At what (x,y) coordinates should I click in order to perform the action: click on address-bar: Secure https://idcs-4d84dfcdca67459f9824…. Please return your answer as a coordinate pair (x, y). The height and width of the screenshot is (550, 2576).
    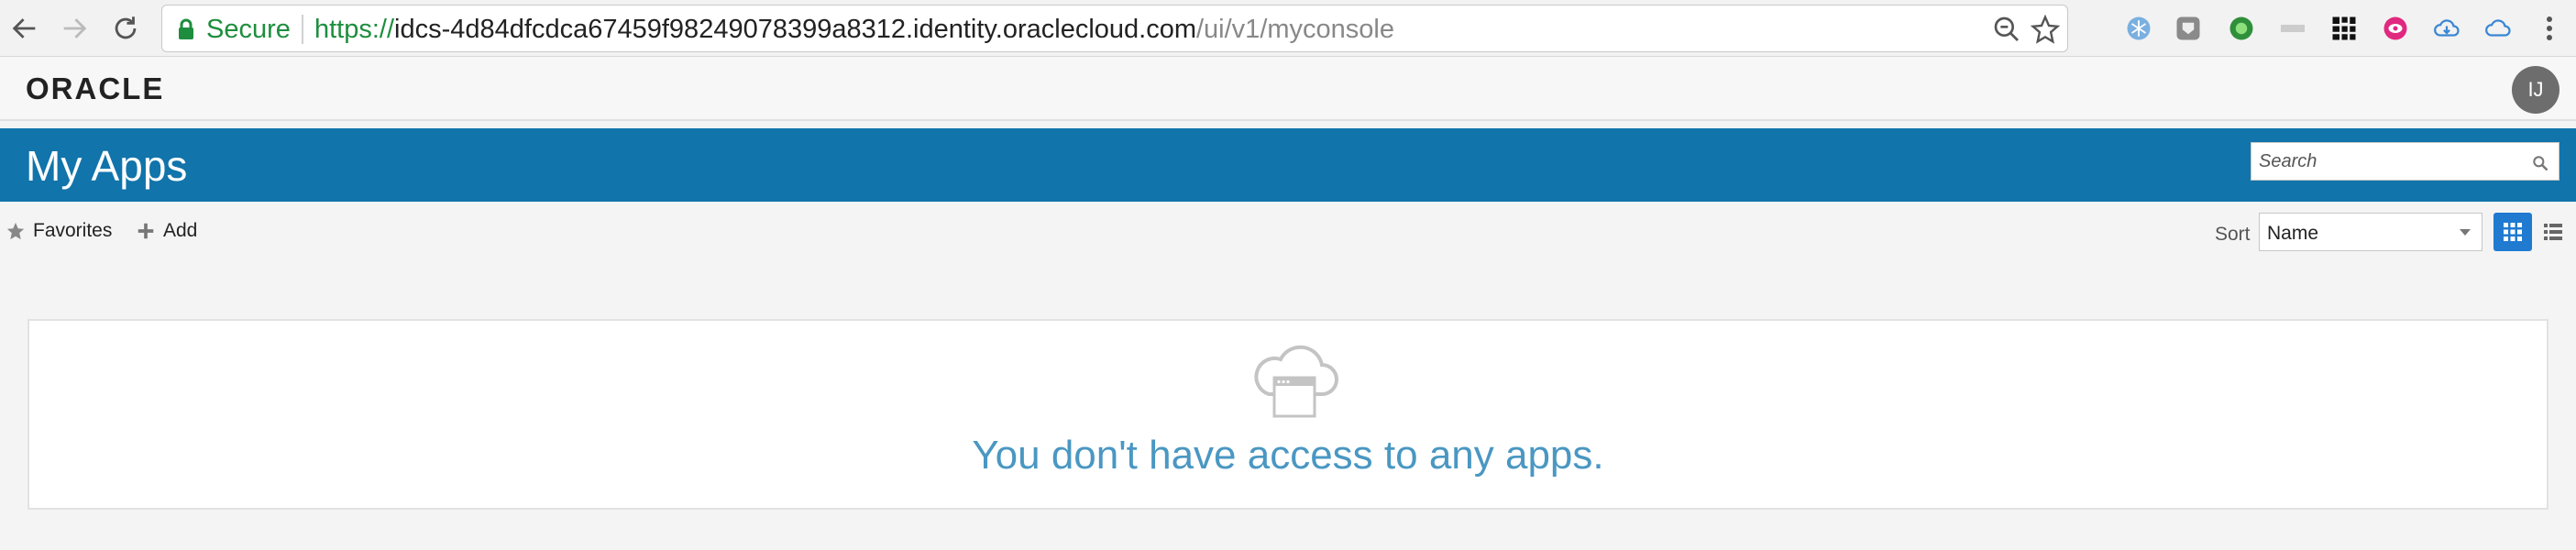
    Looking at the image, I should click on (1114, 28).